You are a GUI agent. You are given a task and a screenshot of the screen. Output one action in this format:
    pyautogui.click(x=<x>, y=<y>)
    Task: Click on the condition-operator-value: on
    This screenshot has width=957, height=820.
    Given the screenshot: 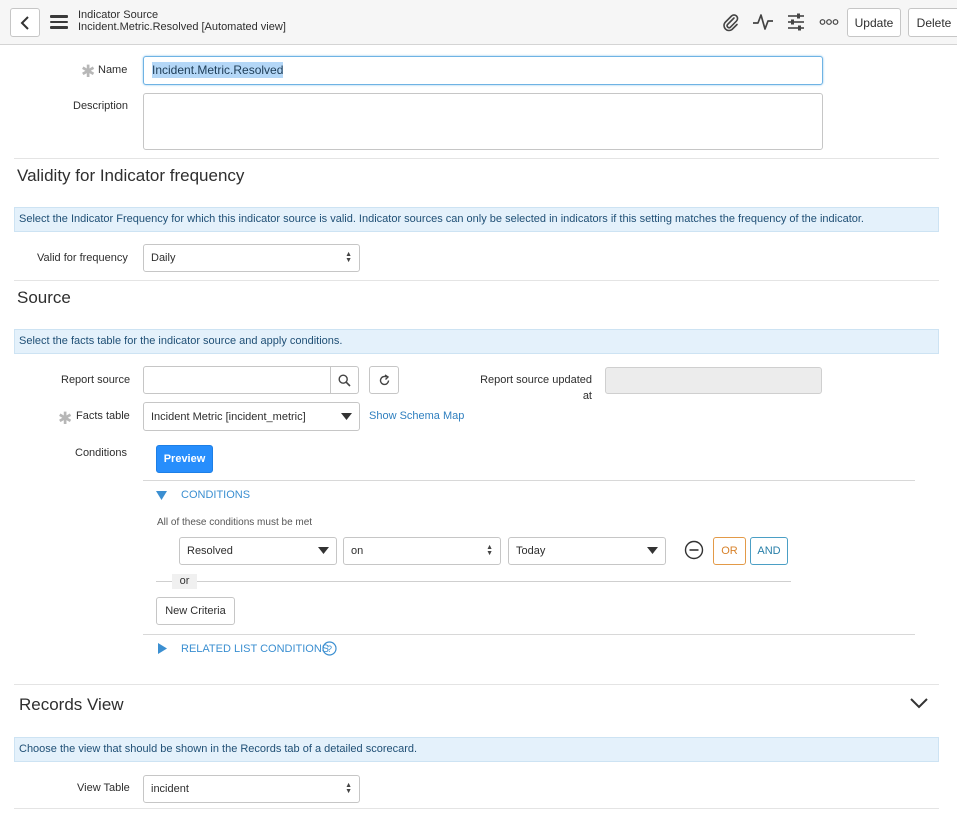 What is the action you would take?
    pyautogui.click(x=357, y=551)
    